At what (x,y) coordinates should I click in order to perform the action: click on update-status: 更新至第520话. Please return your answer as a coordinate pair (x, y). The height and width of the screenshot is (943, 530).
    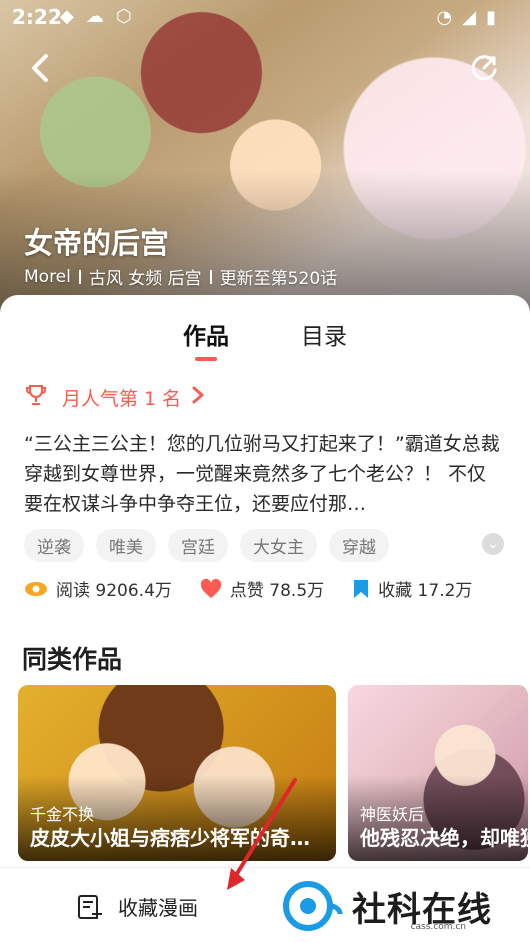
    Looking at the image, I should click on (278, 279).